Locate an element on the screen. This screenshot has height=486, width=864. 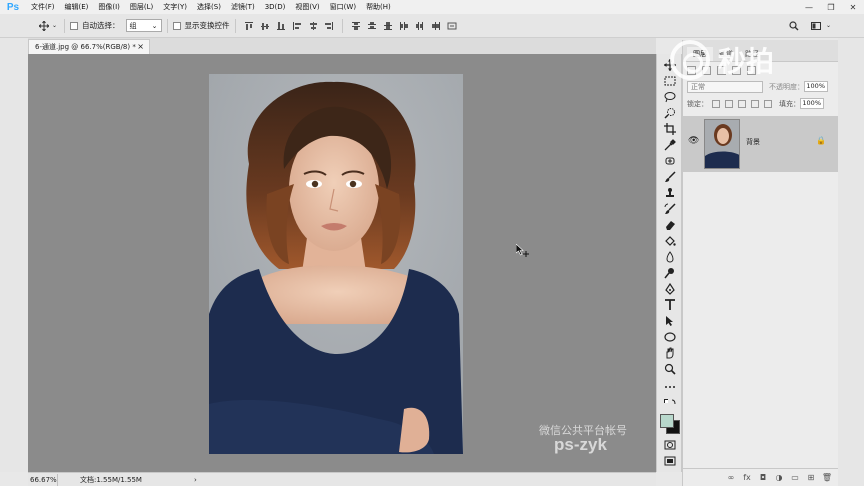
menu-layer: 图层(L) is located at coordinates (141, 7).